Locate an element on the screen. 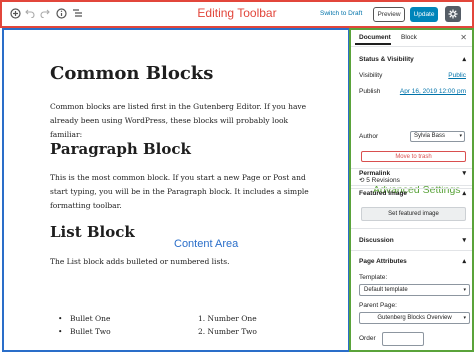  template-select: Default template ▾ is located at coordinates (414, 290).